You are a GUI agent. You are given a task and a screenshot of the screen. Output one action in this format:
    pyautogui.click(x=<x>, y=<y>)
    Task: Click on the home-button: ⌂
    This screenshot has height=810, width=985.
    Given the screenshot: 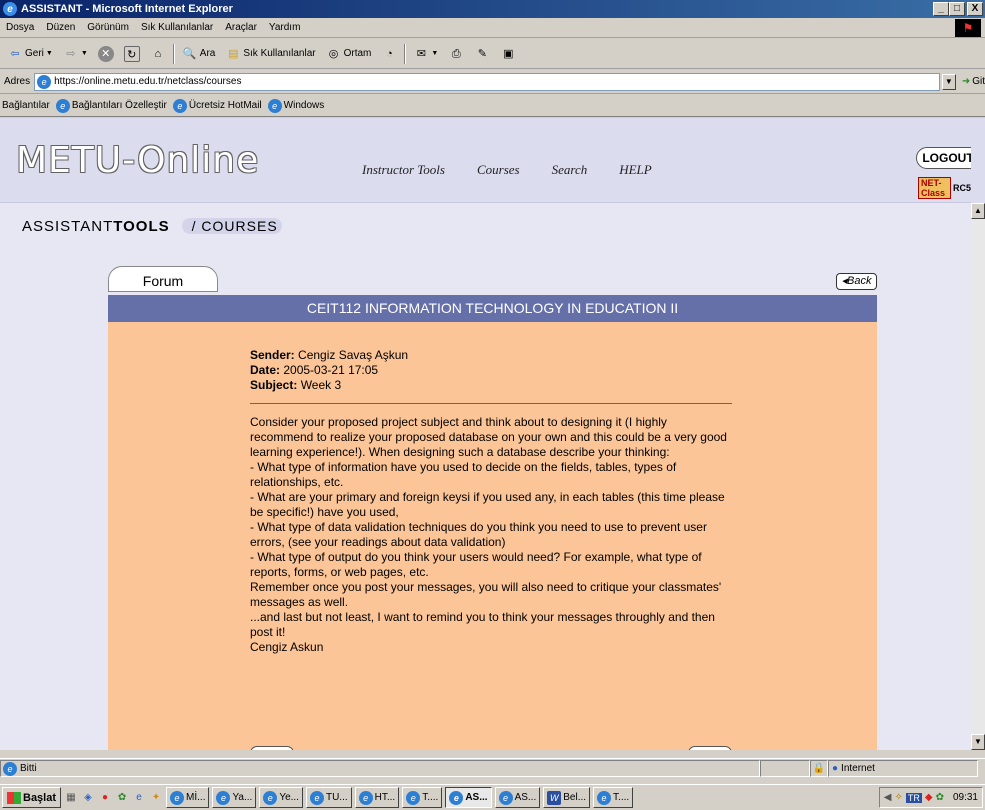 What is the action you would take?
    pyautogui.click(x=158, y=54)
    